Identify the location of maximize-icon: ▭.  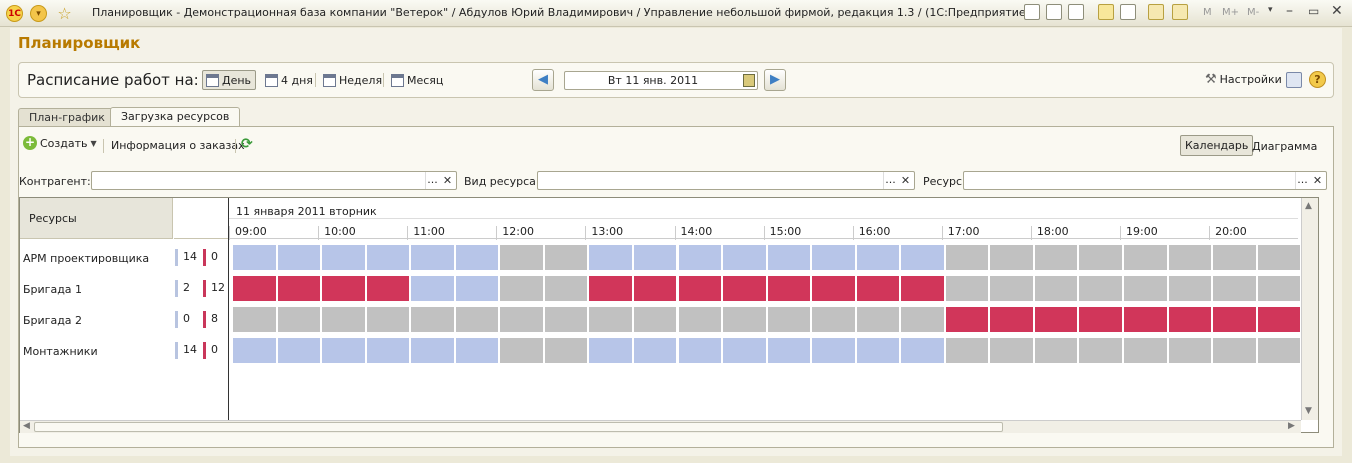
(1313, 11).